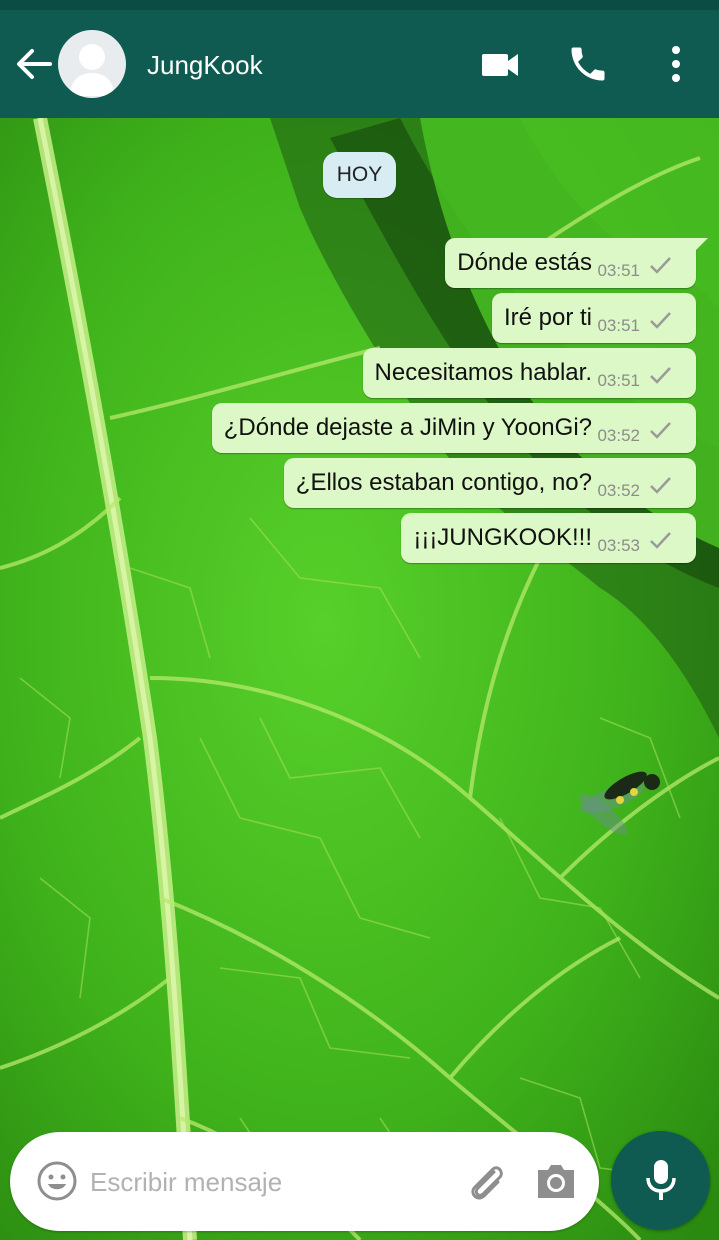 The width and height of the screenshot is (719, 1240). What do you see at coordinates (483, 372) in the screenshot?
I see `message-text: Necesitamos hablar.` at bounding box center [483, 372].